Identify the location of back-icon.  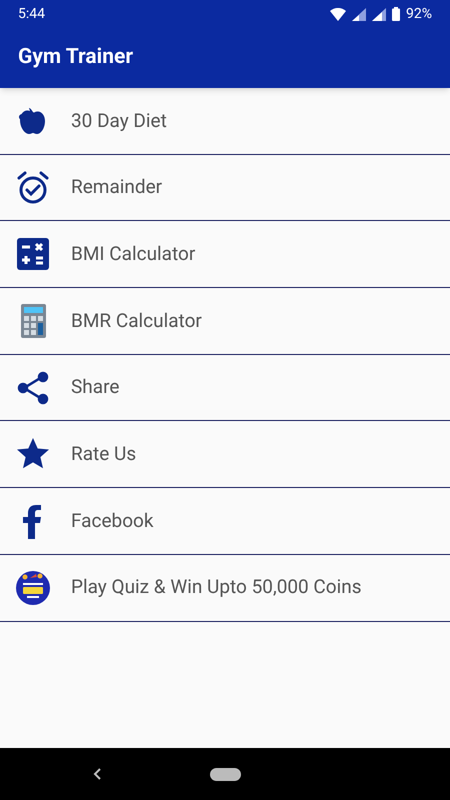
(97, 774).